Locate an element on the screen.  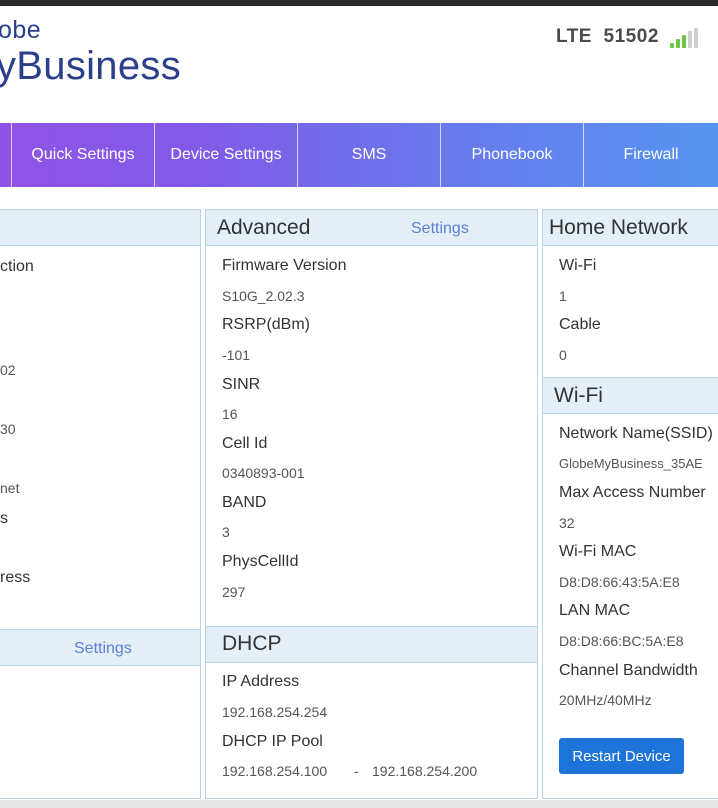
advanced-title: Advanced is located at coordinates (264, 227).